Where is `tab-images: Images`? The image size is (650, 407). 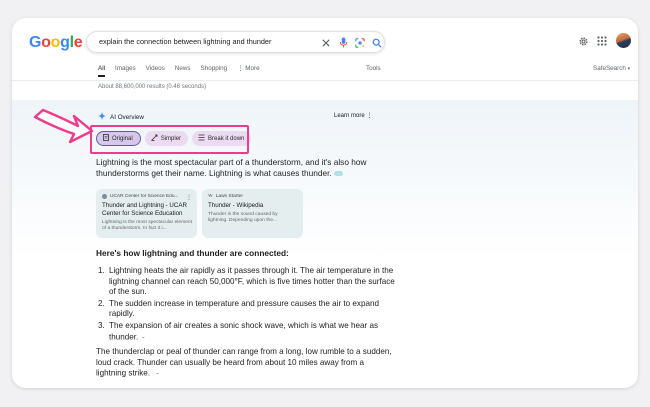 tab-images: Images is located at coordinates (125, 70).